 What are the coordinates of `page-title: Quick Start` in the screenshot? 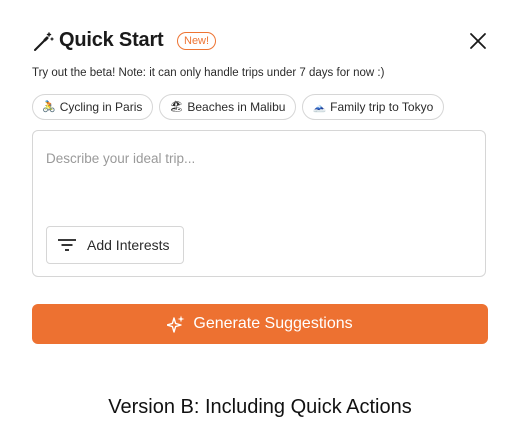 It's located at (111, 40).